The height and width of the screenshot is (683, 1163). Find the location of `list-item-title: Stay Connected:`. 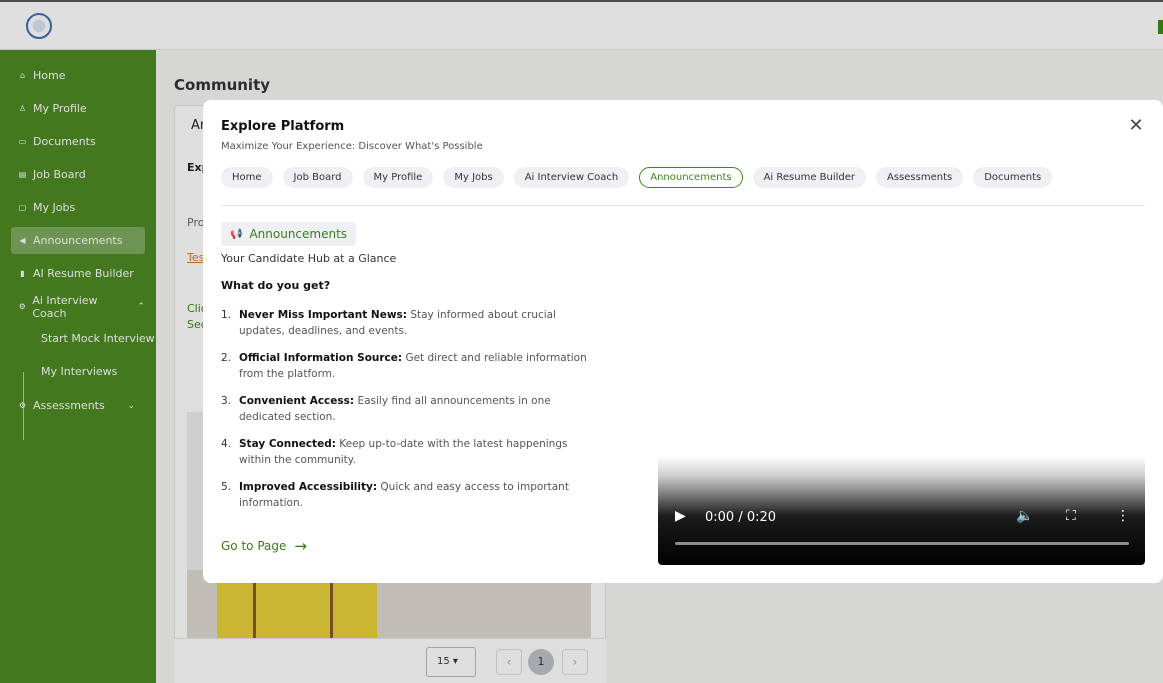

list-item-title: Stay Connected: is located at coordinates (287, 444).